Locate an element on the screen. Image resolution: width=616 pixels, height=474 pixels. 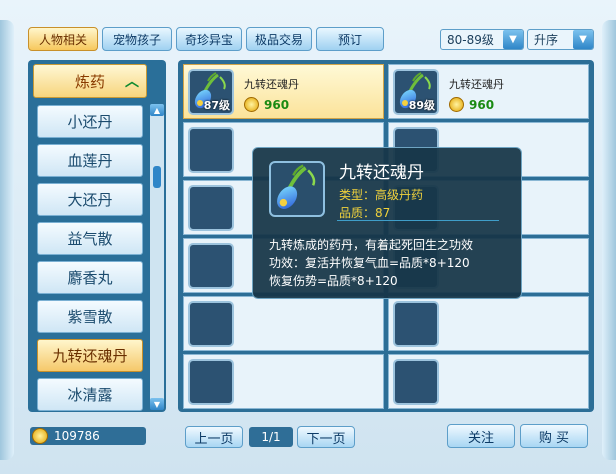
money-value: 109786 is located at coordinates (77, 436).